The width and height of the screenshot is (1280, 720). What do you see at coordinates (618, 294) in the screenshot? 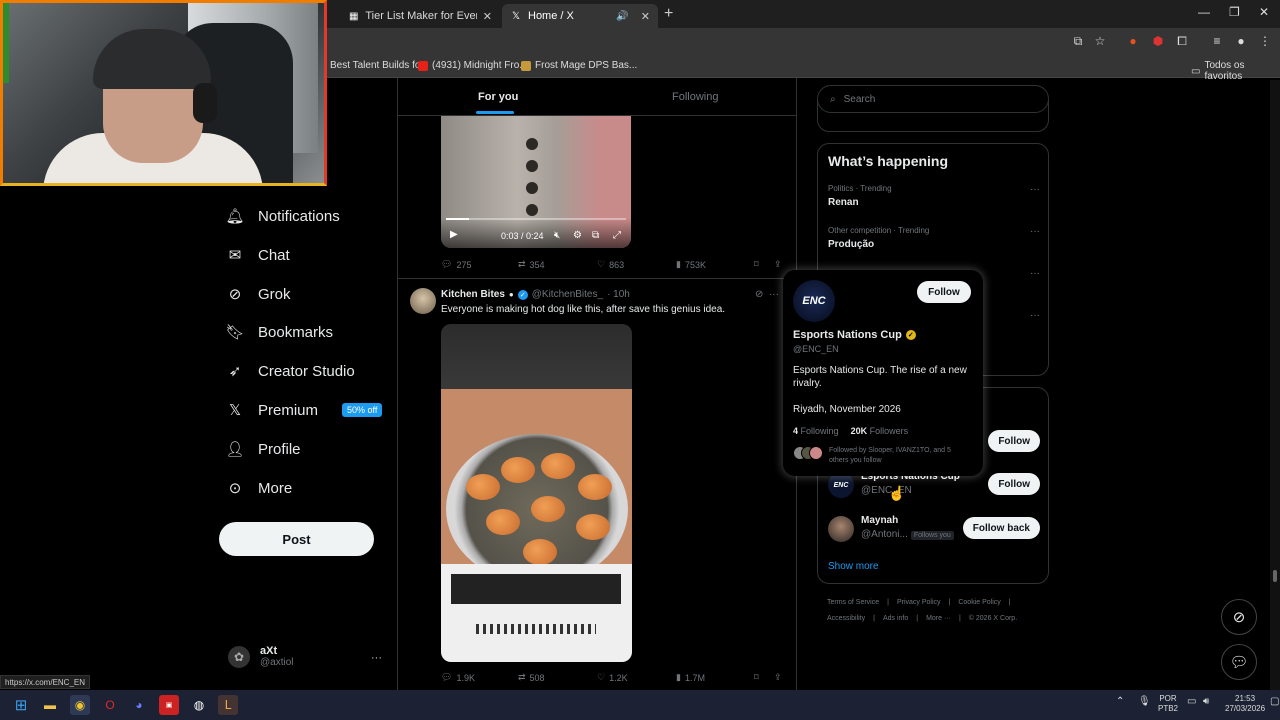
I see `tweet-time: · 10h` at bounding box center [618, 294].